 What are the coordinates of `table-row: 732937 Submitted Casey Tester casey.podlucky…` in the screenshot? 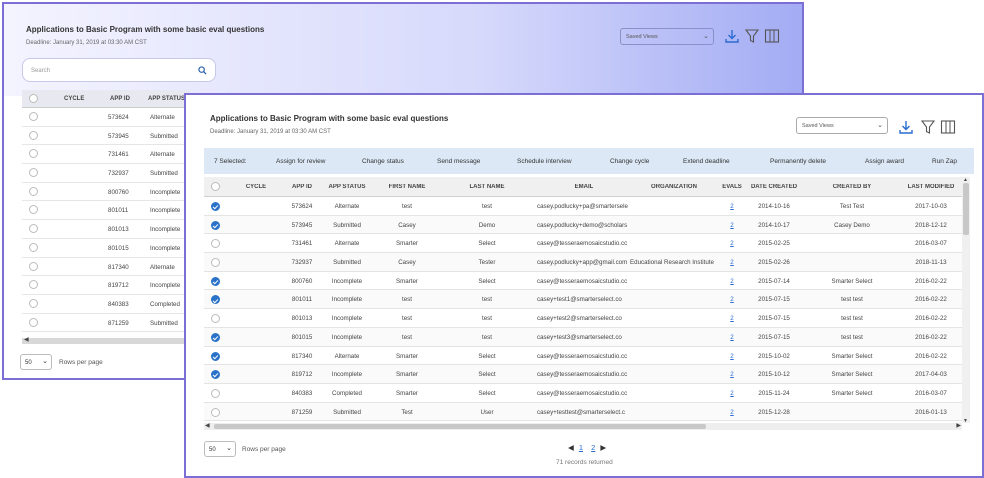 It's located at (583, 262).